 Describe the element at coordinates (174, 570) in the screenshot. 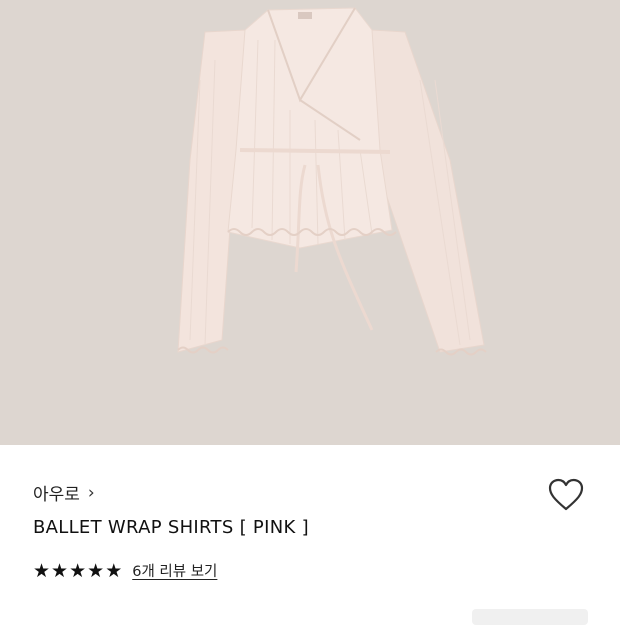

I see `view-reviews-link: 6개 리뷰 보기` at that location.